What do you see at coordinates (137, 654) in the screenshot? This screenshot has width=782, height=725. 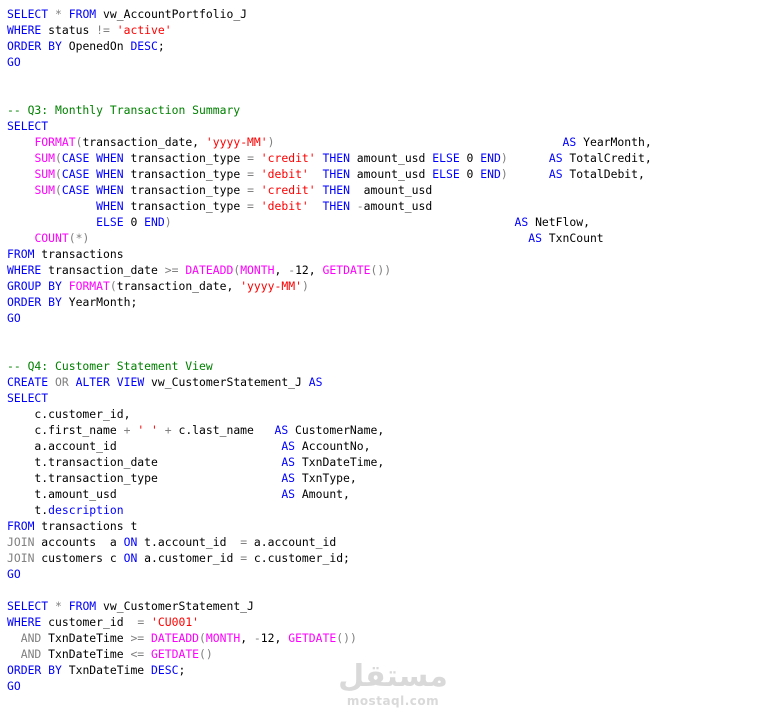 I see `sql-operator: <=` at bounding box center [137, 654].